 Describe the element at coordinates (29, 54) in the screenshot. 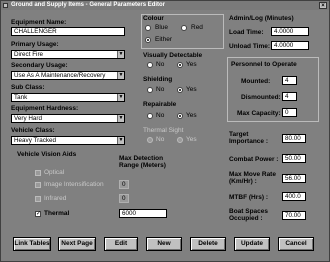

I see `primary-usage-value: Direct Fire` at that location.